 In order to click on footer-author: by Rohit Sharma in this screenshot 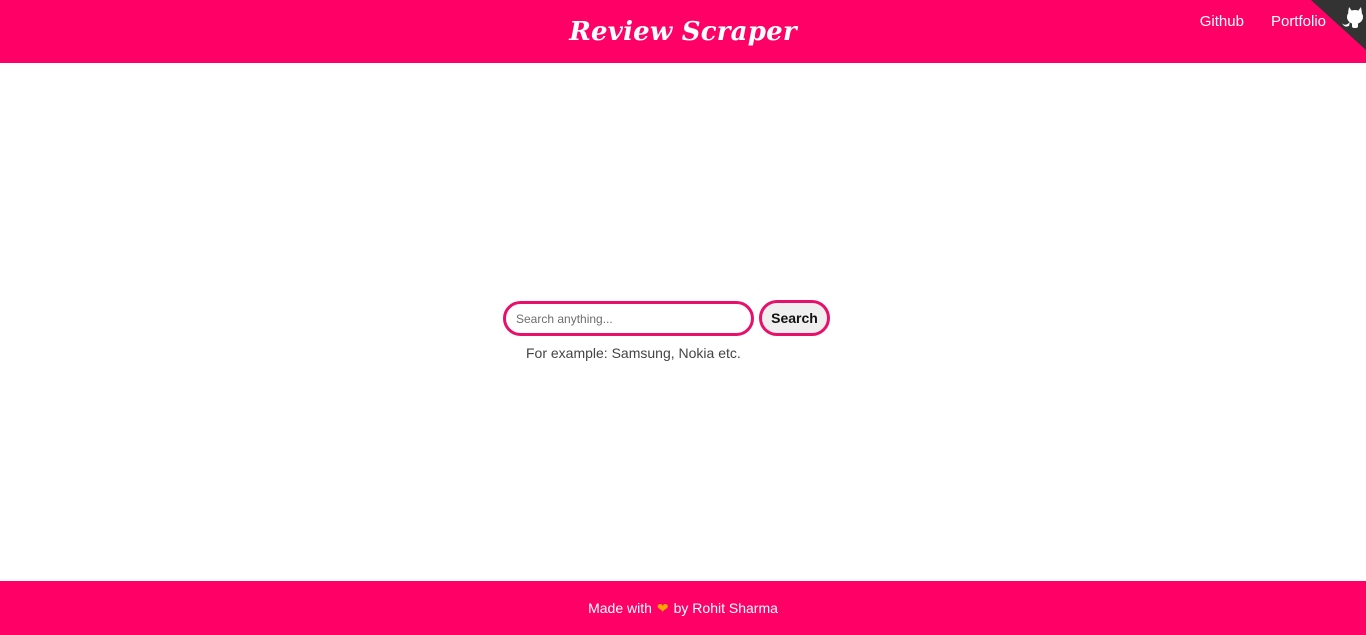, I will do `click(725, 608)`.